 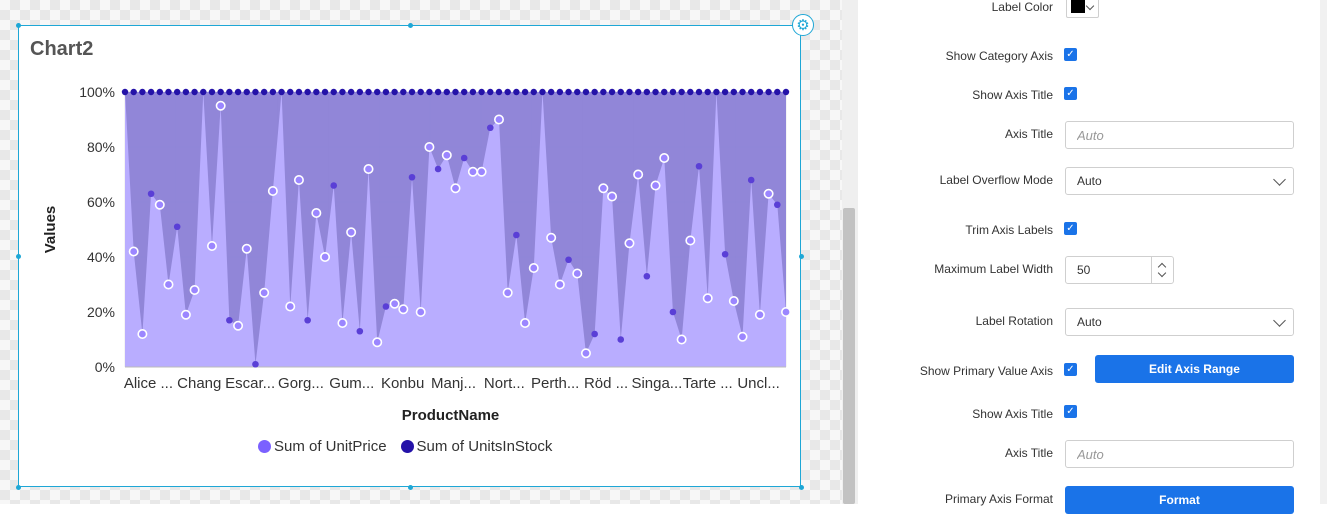 I want to click on legend-item-unitprice: Sum of UnitPrice, so click(x=322, y=446).